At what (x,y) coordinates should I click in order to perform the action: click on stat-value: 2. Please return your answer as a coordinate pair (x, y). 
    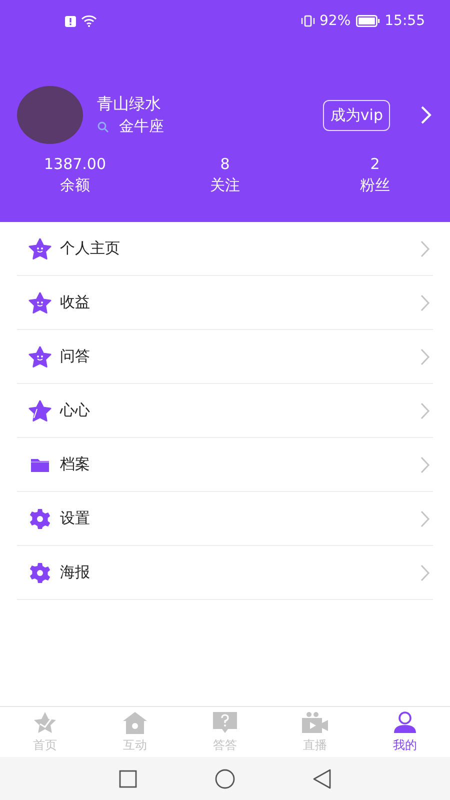
    Looking at the image, I should click on (375, 164).